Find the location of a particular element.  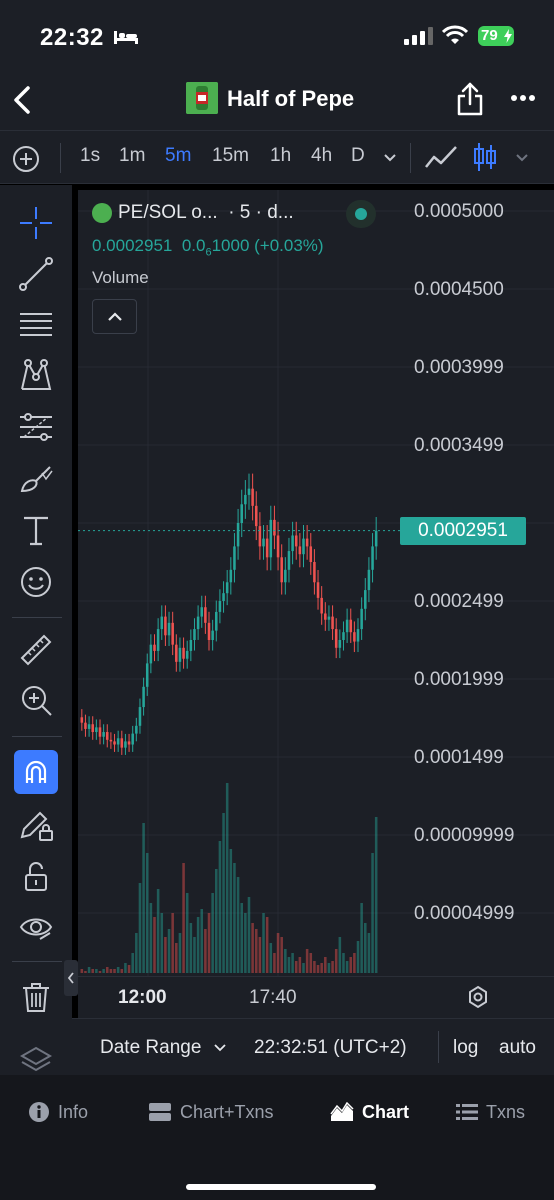

trend-line-icon is located at coordinates (36, 274).